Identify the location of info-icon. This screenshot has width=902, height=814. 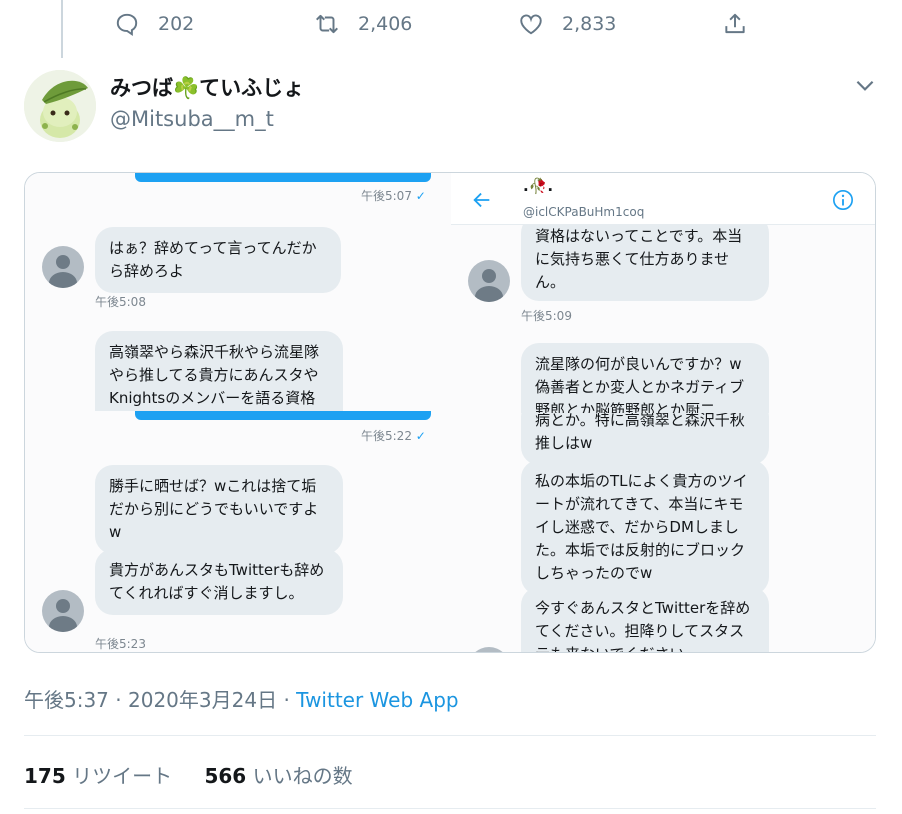
(843, 200).